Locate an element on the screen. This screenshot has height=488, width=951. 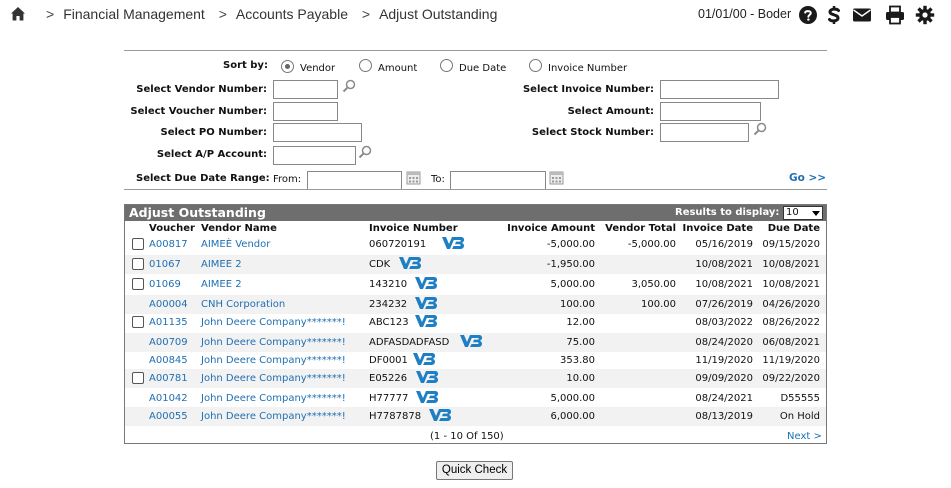
vendor-lookup-icon is located at coordinates (349, 86).